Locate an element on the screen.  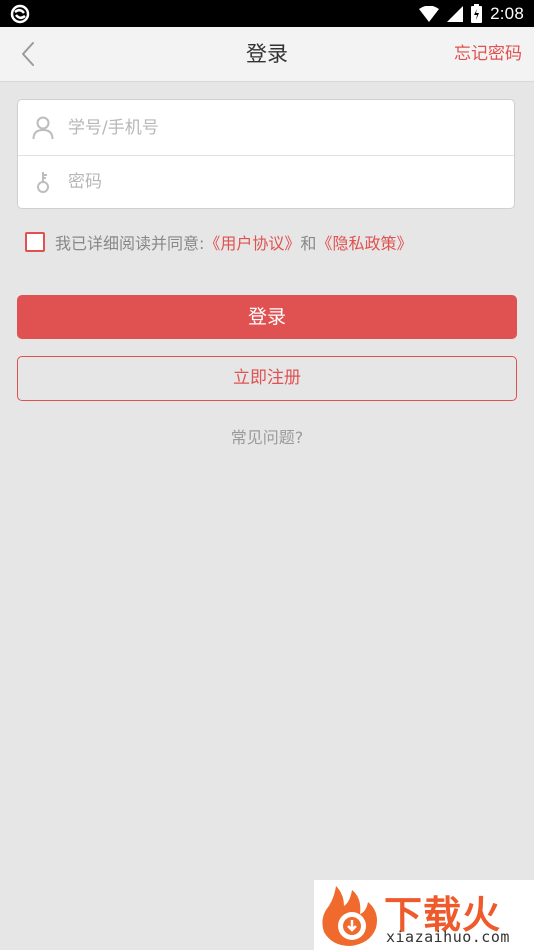
faq-link: 常见问题? is located at coordinates (267, 436).